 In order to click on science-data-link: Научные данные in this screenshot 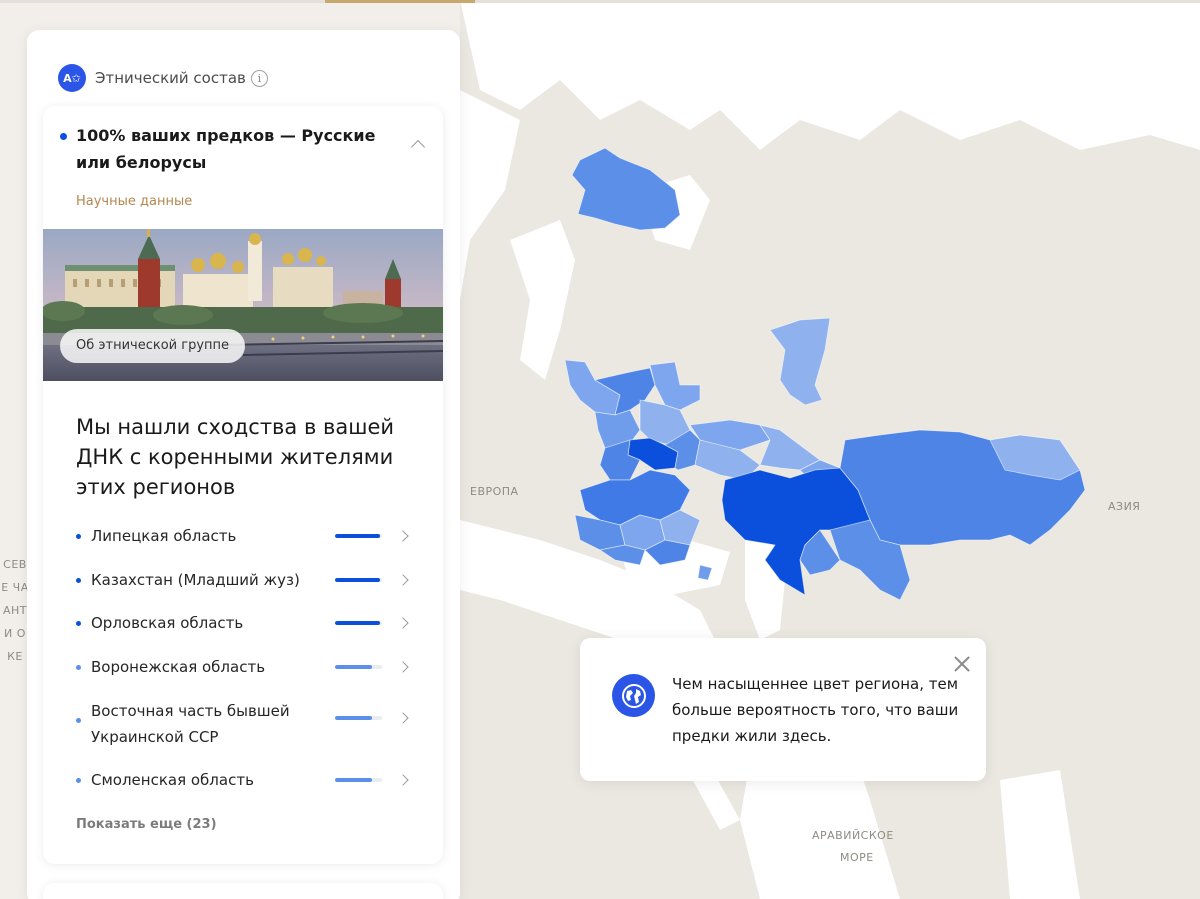, I will do `click(134, 201)`.